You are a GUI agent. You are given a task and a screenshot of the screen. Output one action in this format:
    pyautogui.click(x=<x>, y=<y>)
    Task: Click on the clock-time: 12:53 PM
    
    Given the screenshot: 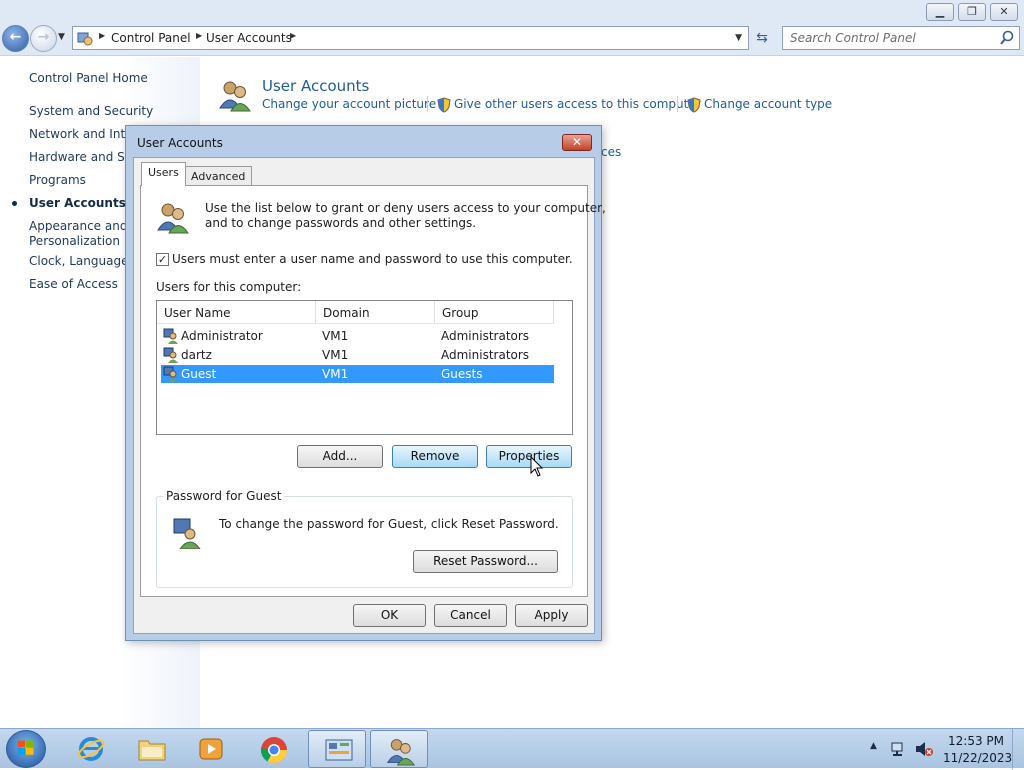 What is the action you would take?
    pyautogui.click(x=976, y=741)
    